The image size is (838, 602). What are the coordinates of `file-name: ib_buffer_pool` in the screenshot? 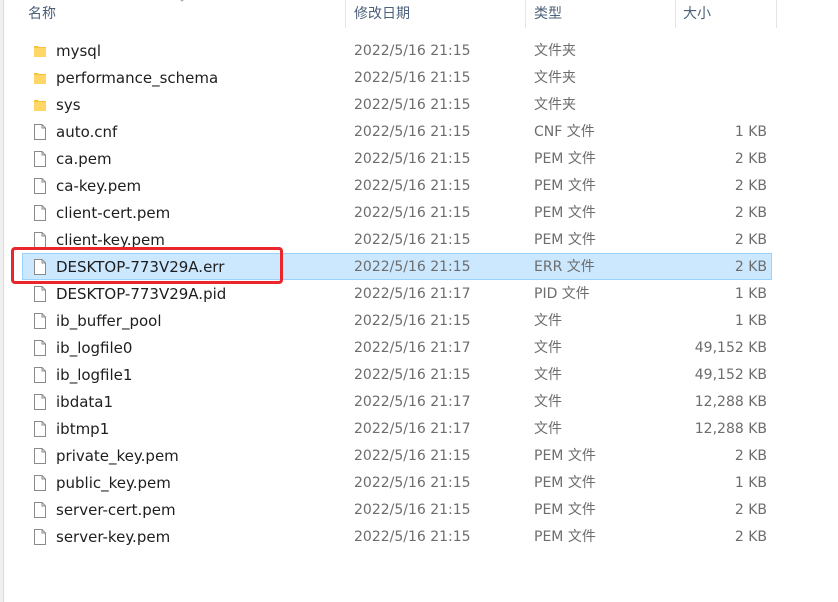 It's located at (109, 321).